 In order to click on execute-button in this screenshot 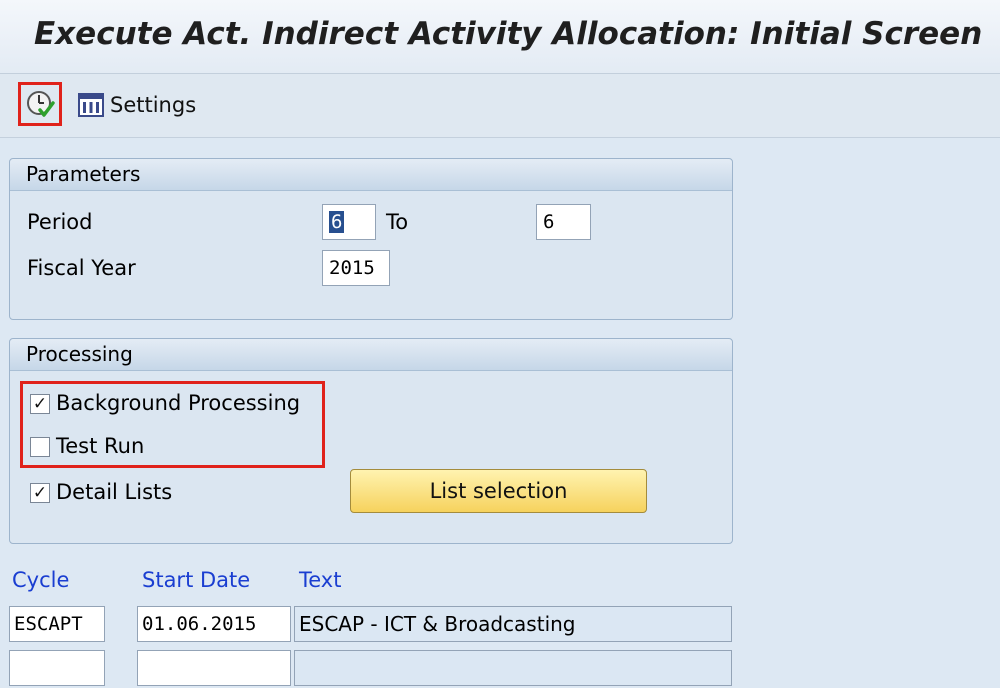, I will do `click(40, 104)`.